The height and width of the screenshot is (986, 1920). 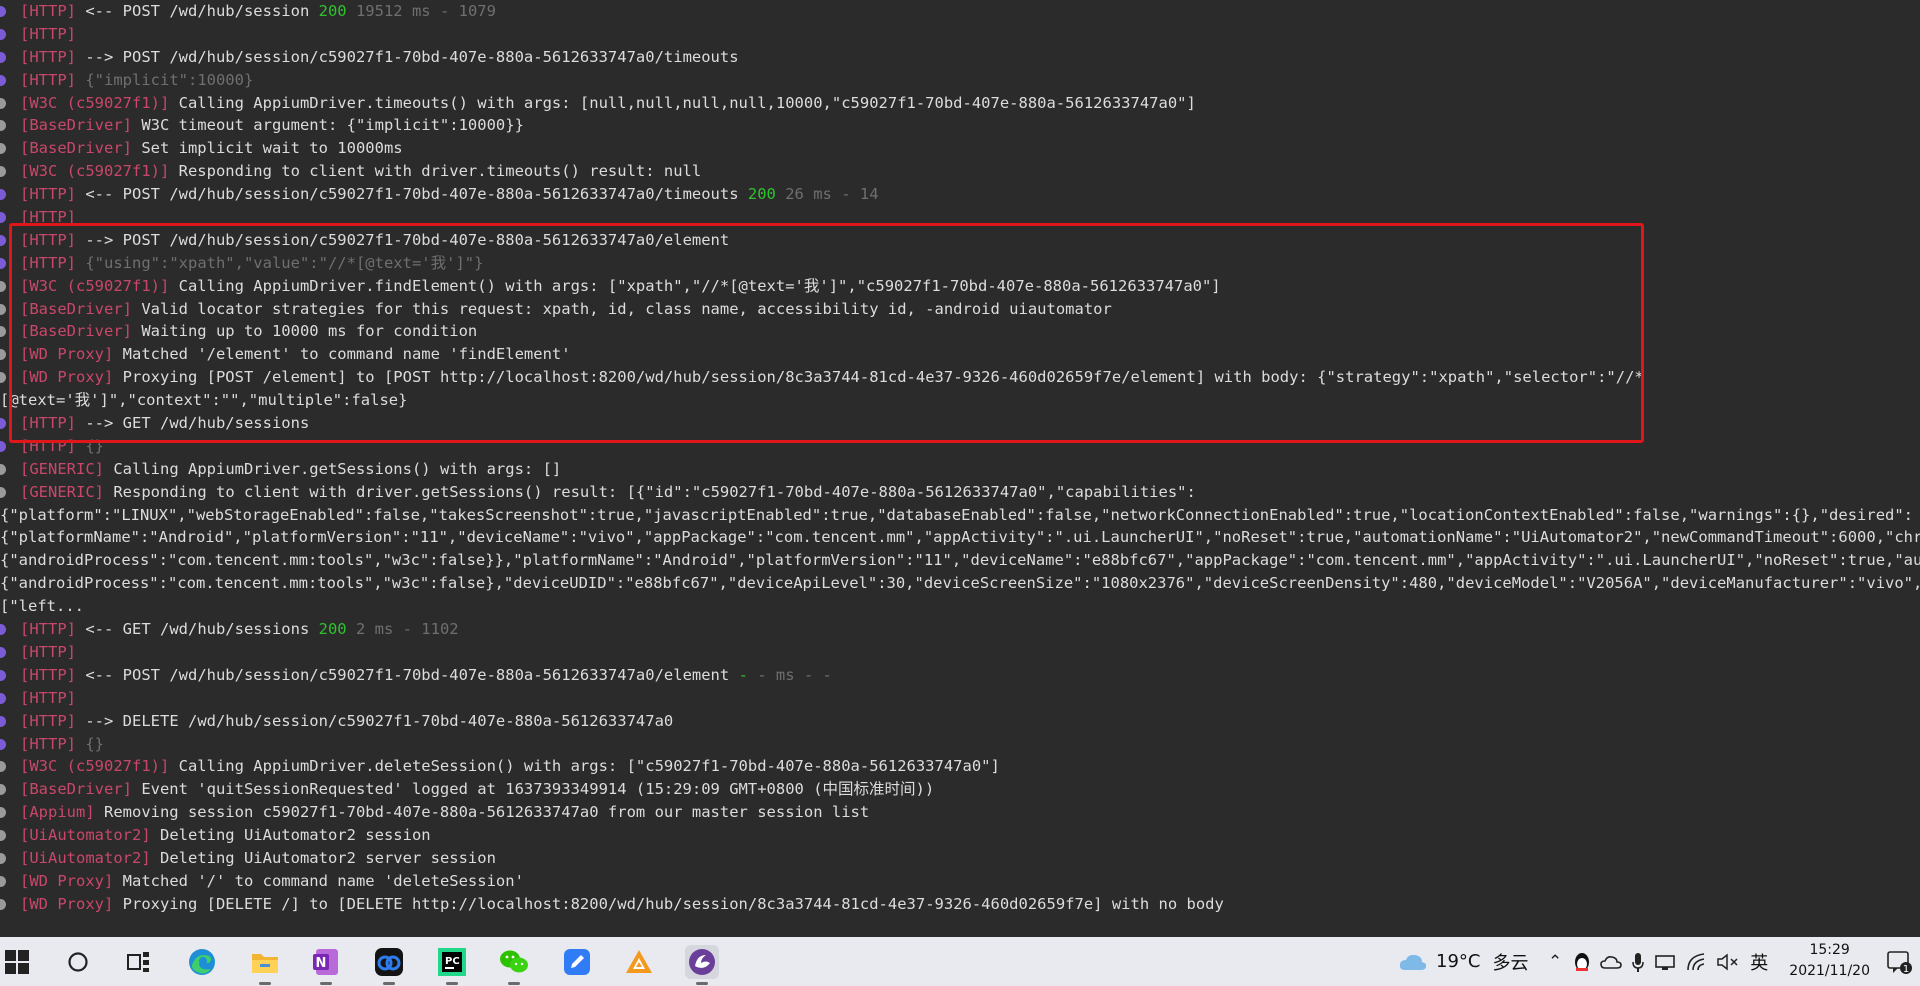 I want to click on log-text: 200, so click(x=761, y=194).